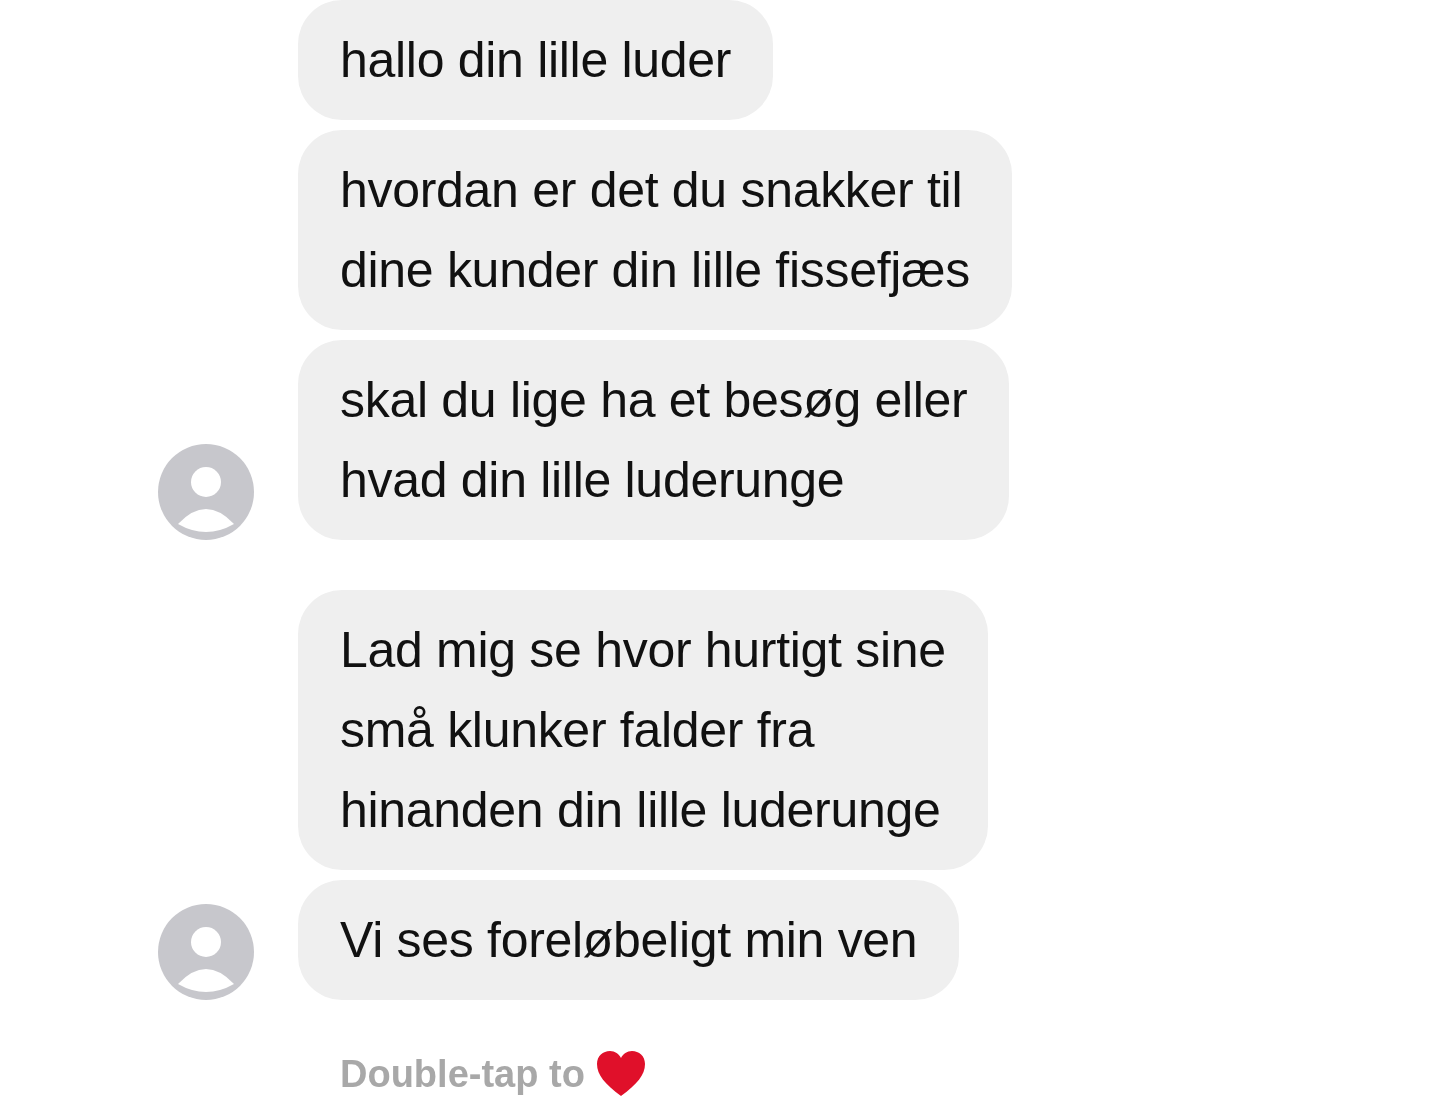  What do you see at coordinates (654, 440) in the screenshot?
I see `message-bubble: skal du lige ha et besøg eller hvad din lille luderunge` at bounding box center [654, 440].